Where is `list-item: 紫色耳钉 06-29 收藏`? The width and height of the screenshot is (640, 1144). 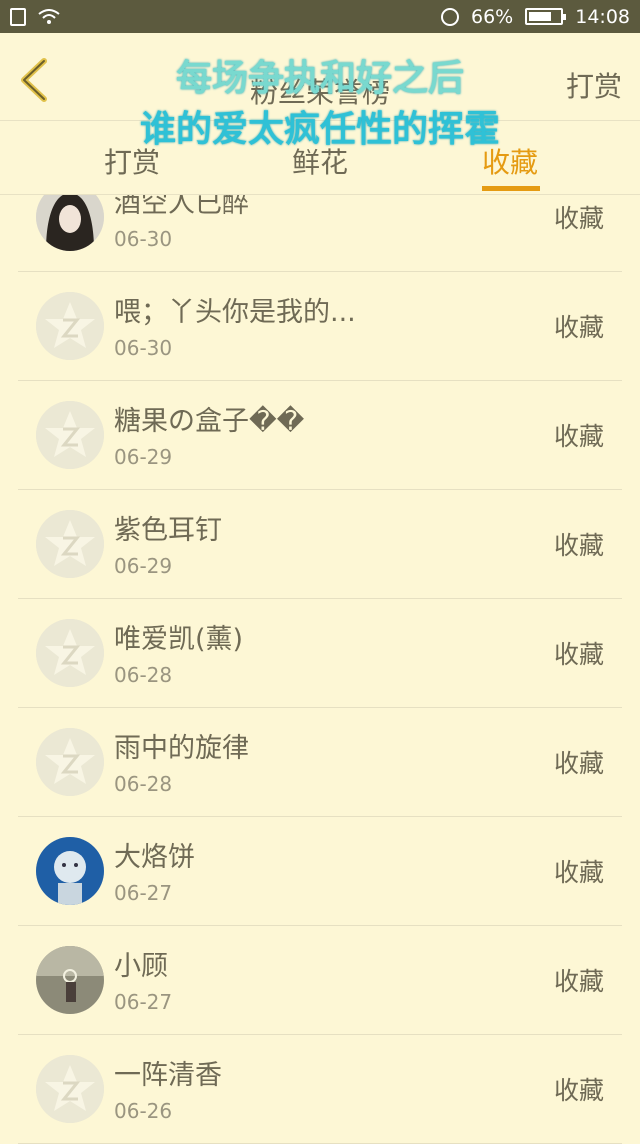 list-item: 紫色耳钉 06-29 收藏 is located at coordinates (320, 544).